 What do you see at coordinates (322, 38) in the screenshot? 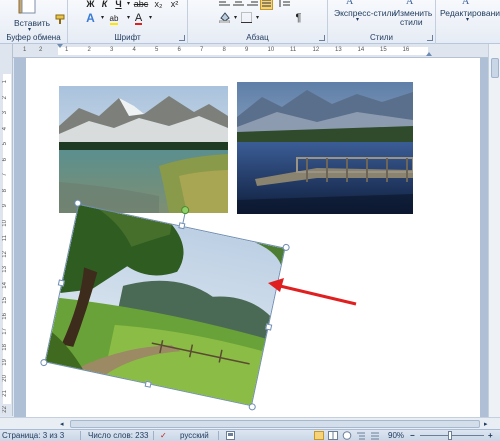
I see `paragraph-dialog-launcher` at bounding box center [322, 38].